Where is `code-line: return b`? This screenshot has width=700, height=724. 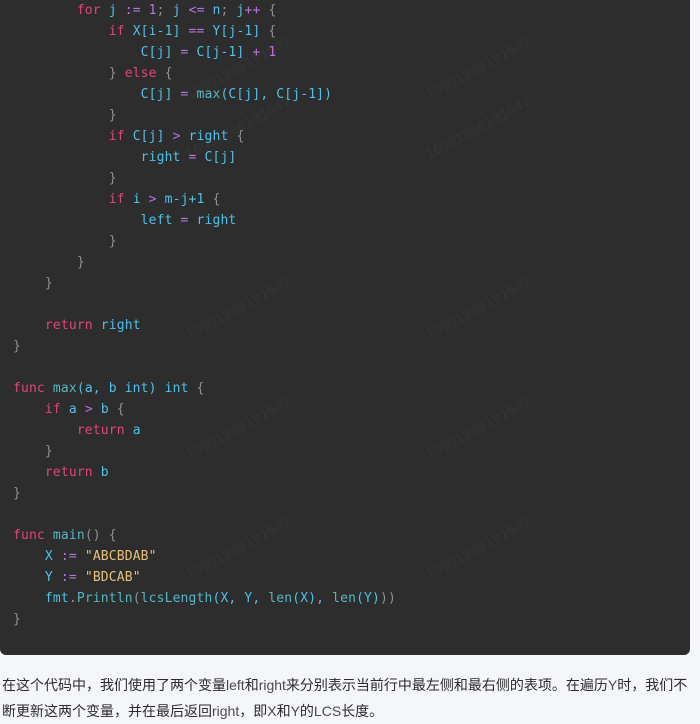 code-line: return b is located at coordinates (351, 472).